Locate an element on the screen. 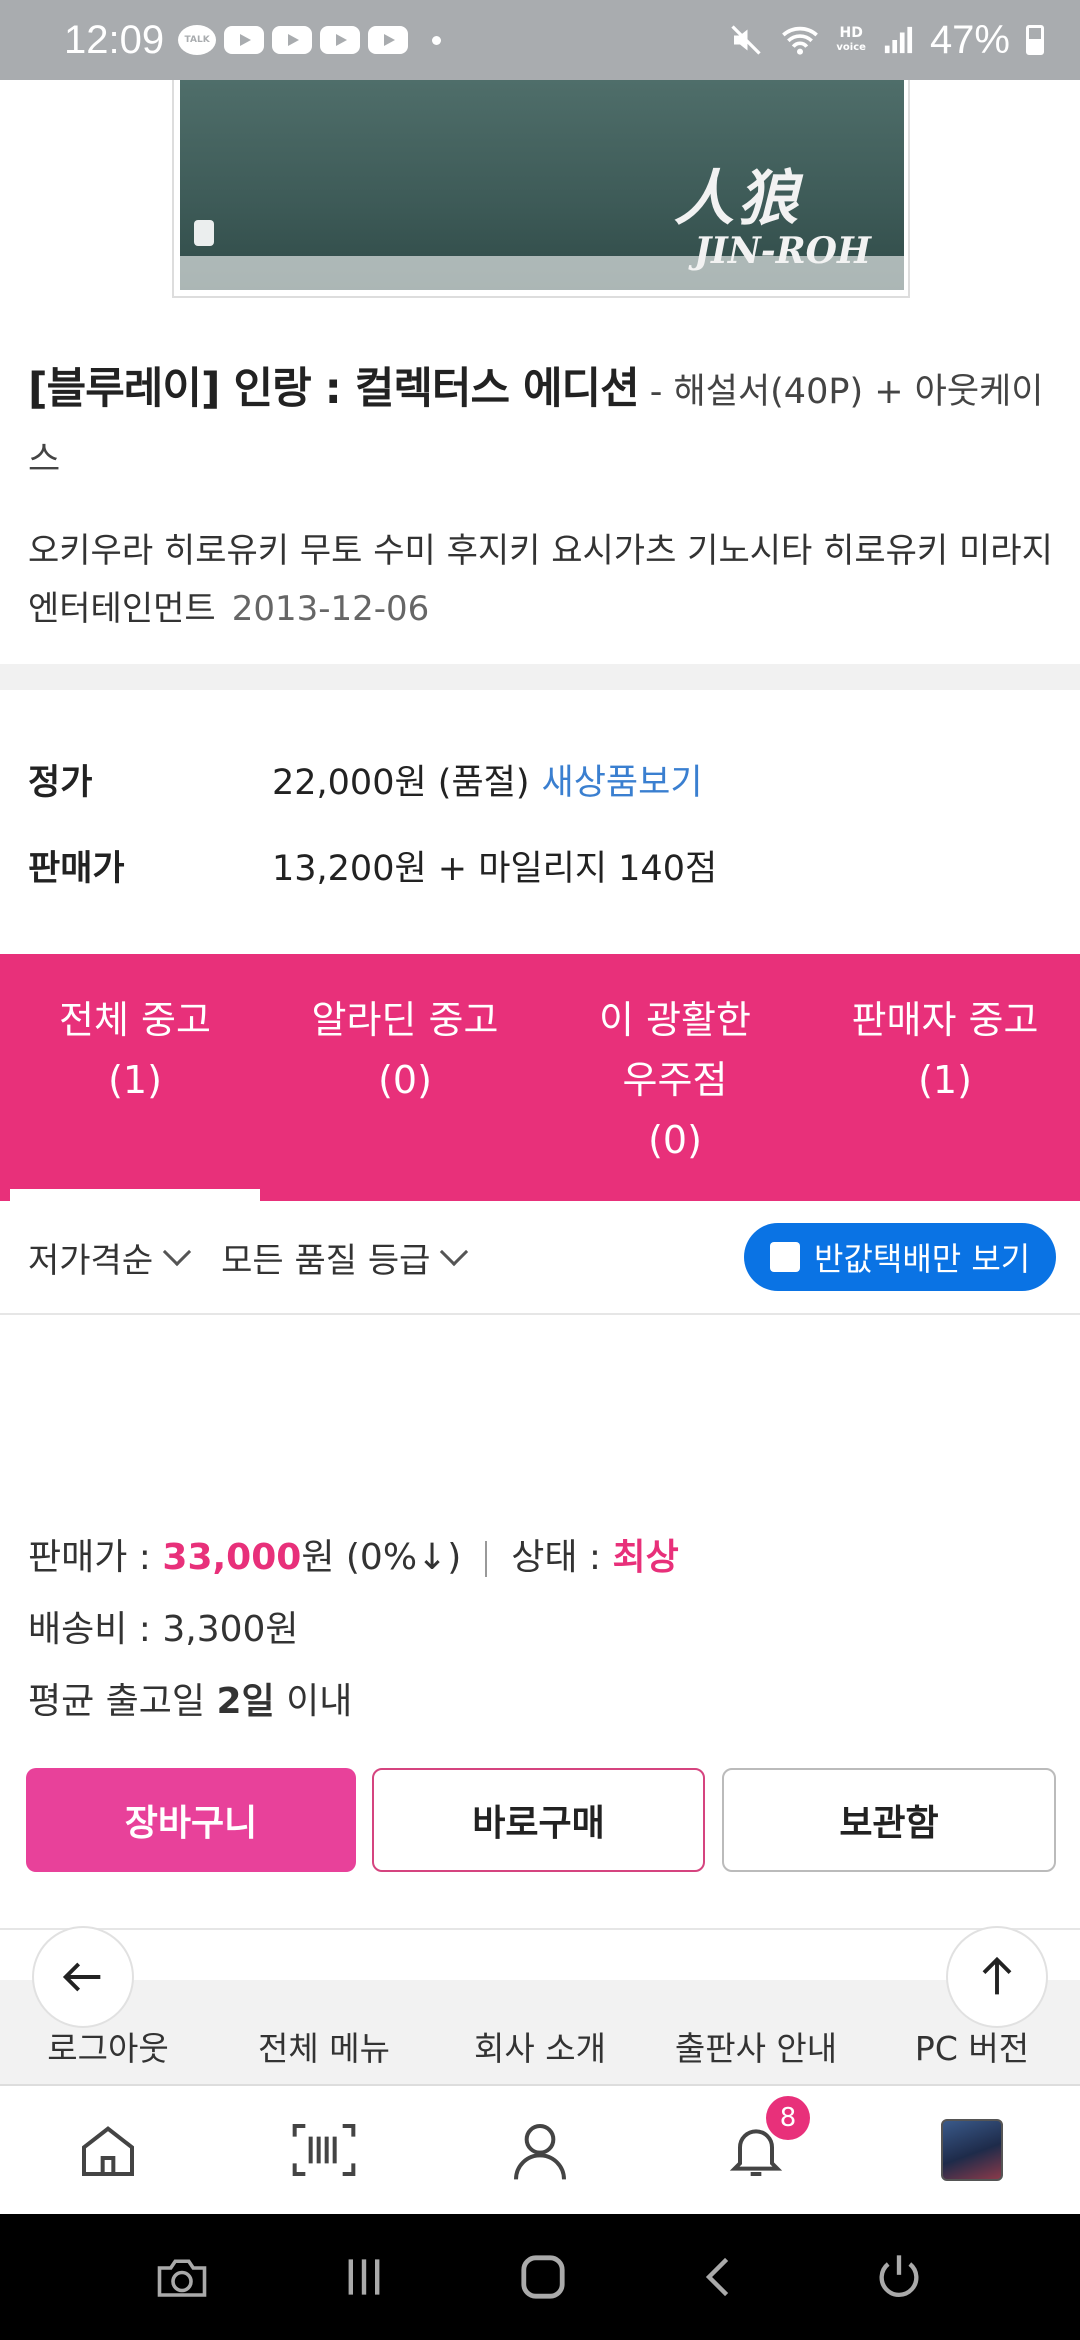  add-to-cart-button: 장바구니 is located at coordinates (191, 1820).